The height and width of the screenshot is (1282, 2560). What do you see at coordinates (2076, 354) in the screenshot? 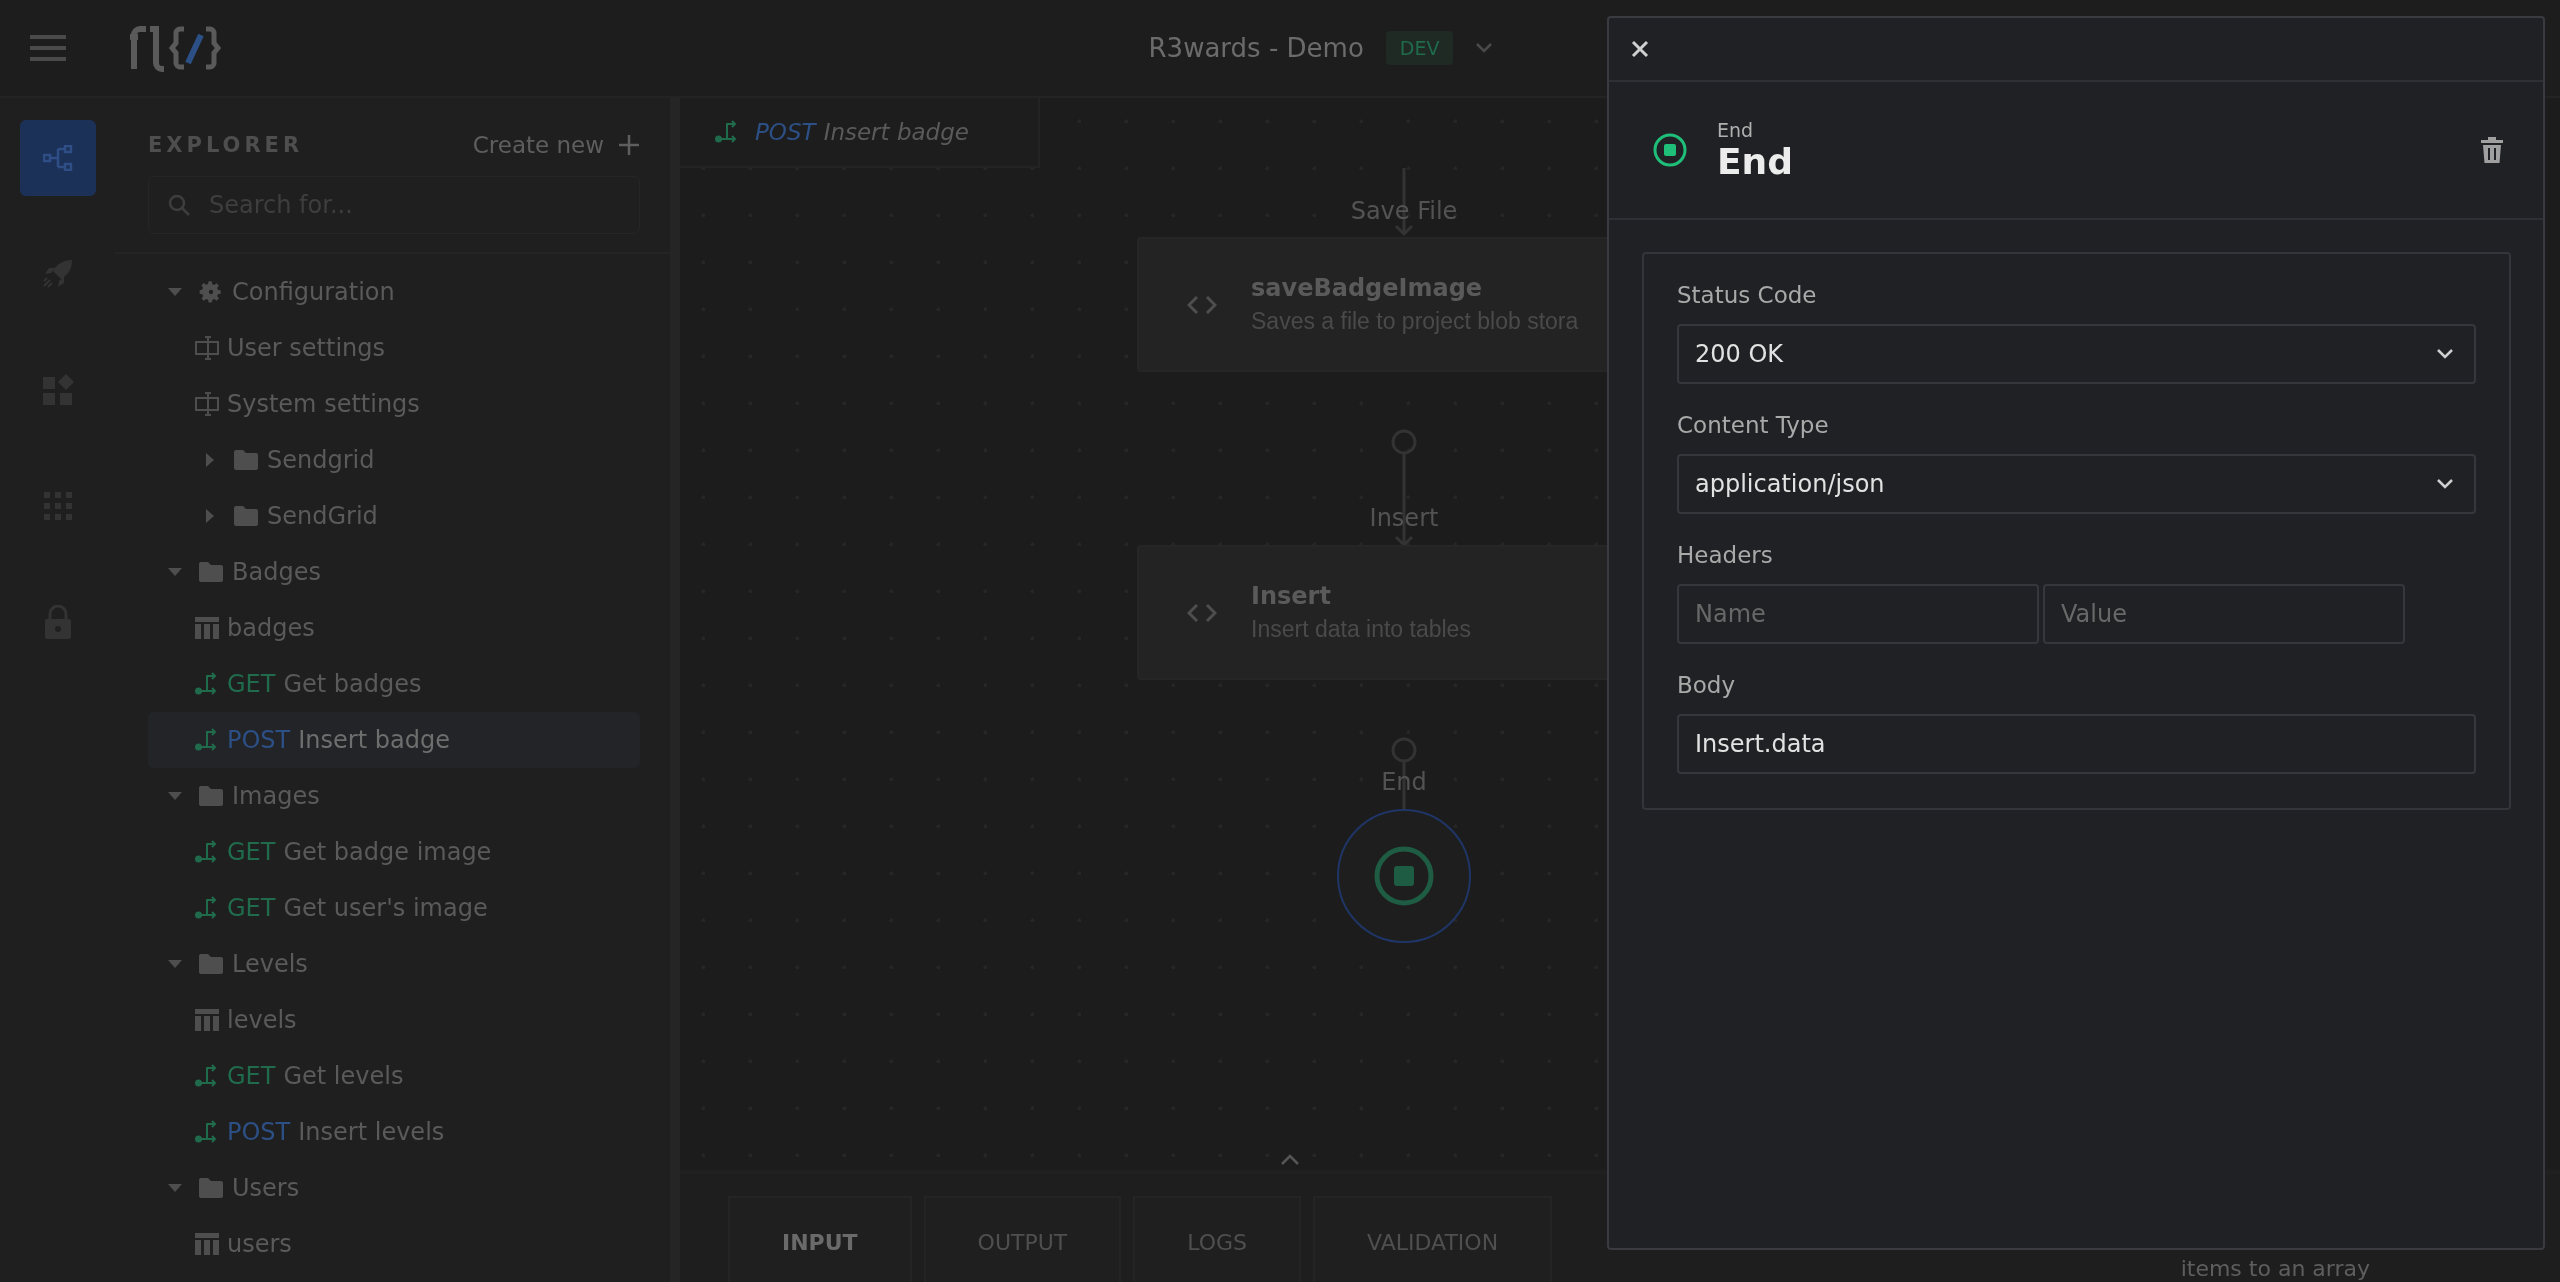
I see `select-field: 200 OK` at bounding box center [2076, 354].